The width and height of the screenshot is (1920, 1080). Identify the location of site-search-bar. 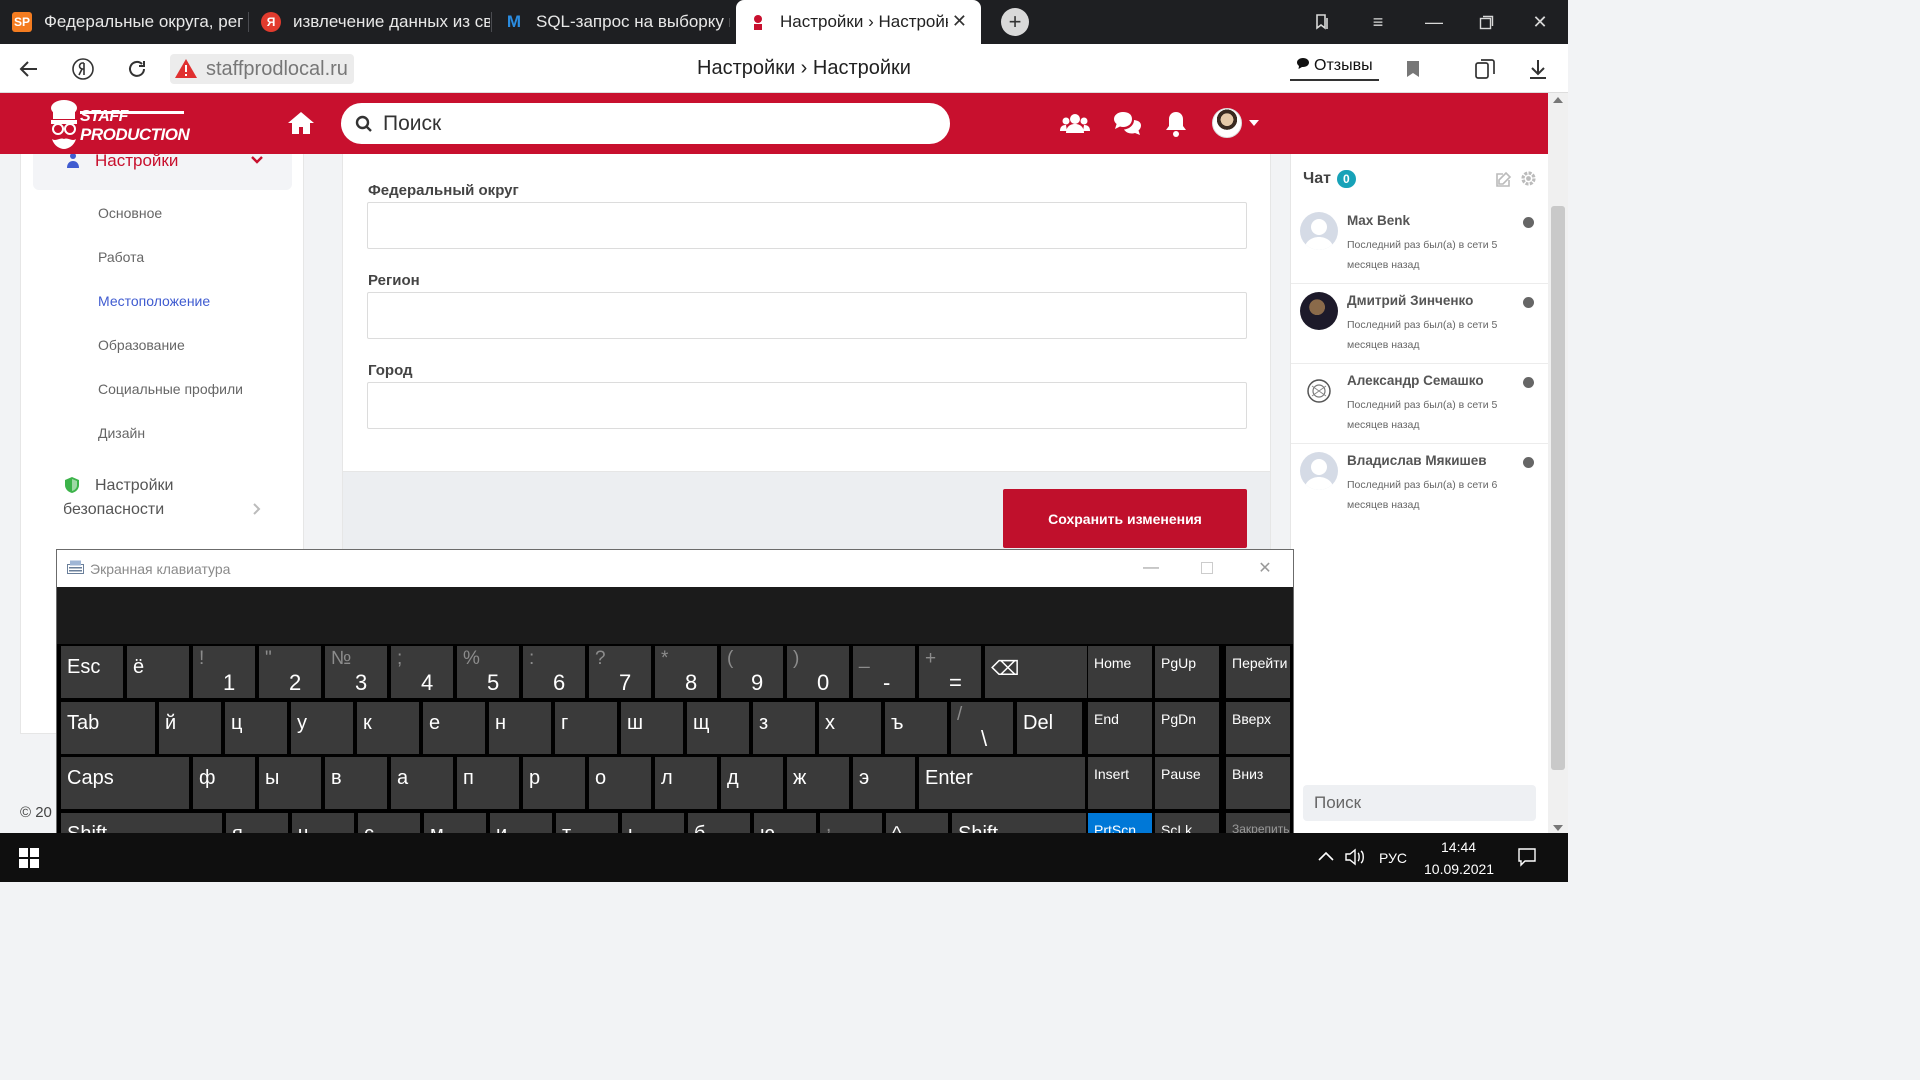
(645, 123).